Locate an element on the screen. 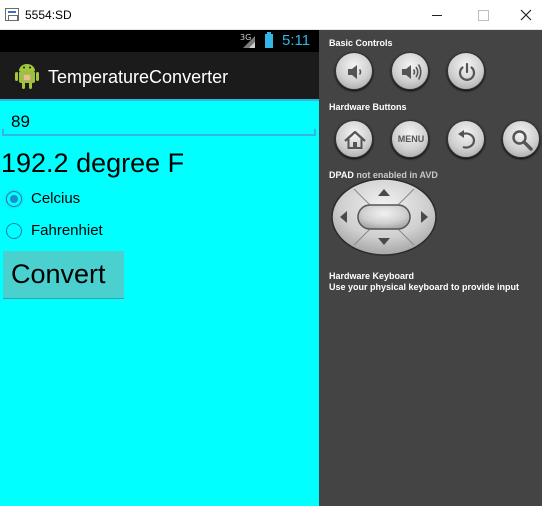  close-icon is located at coordinates (526, 15).